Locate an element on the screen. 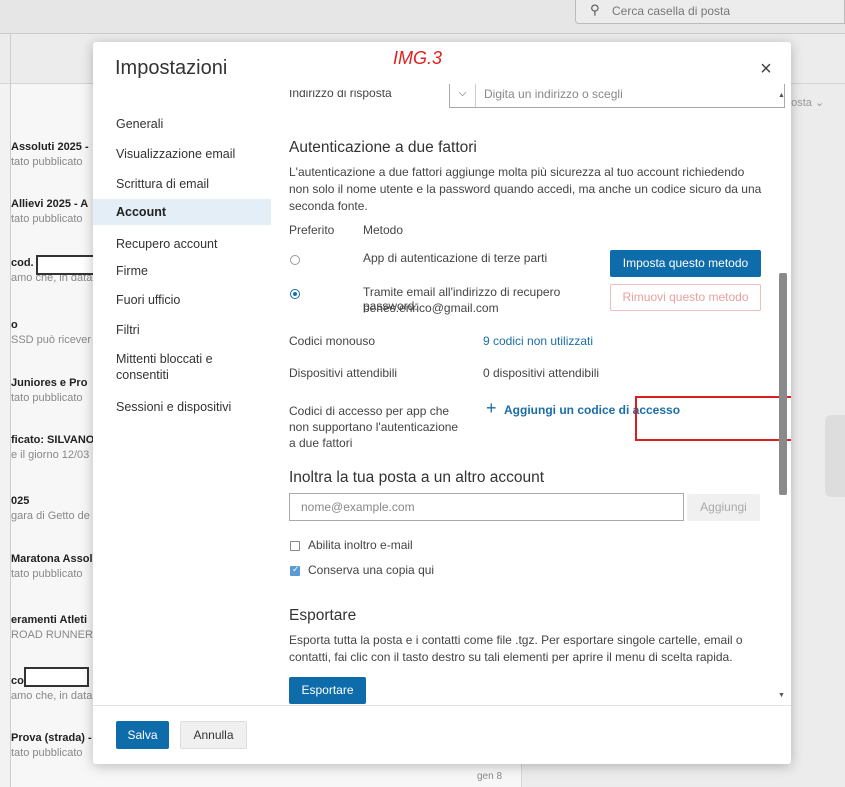  trusted-devices-label: Dispositivi attendibili is located at coordinates (343, 373).